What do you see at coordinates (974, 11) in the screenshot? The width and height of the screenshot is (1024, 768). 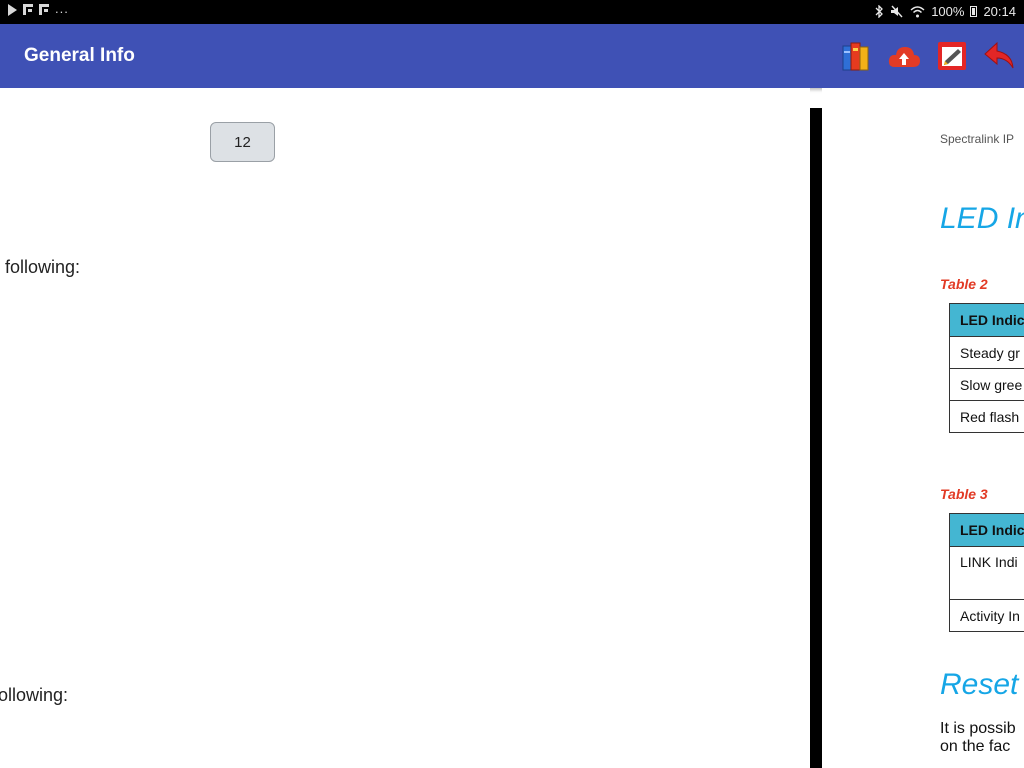 I see `battery-icon` at bounding box center [974, 11].